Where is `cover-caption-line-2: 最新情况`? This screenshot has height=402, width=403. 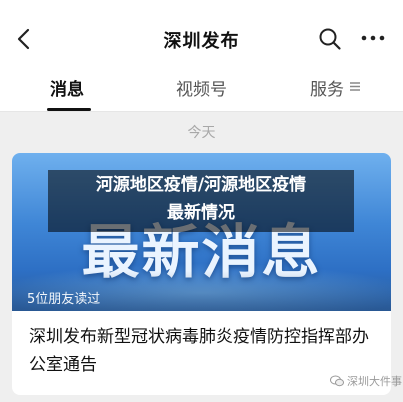 cover-caption-line-2: 最新情况 is located at coordinates (201, 213).